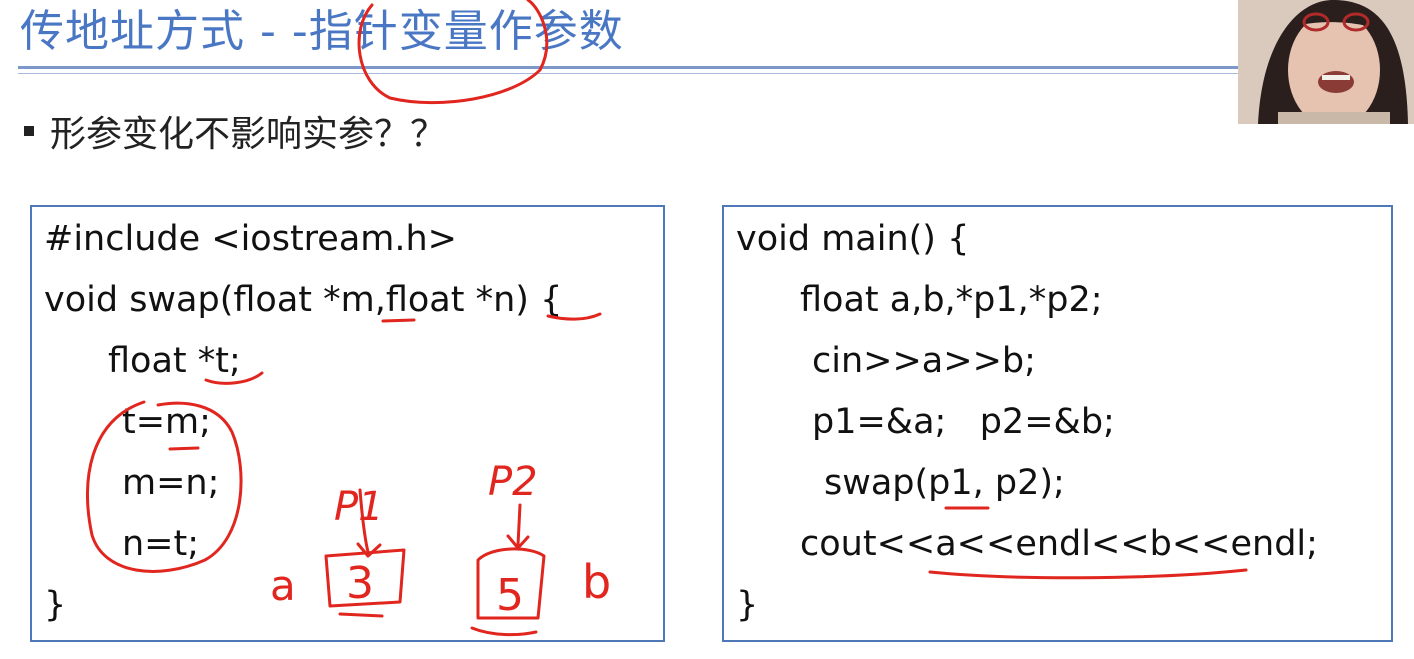  What do you see at coordinates (303, 300) in the screenshot?
I see `code-line: void swap(float *m,float *n) {` at bounding box center [303, 300].